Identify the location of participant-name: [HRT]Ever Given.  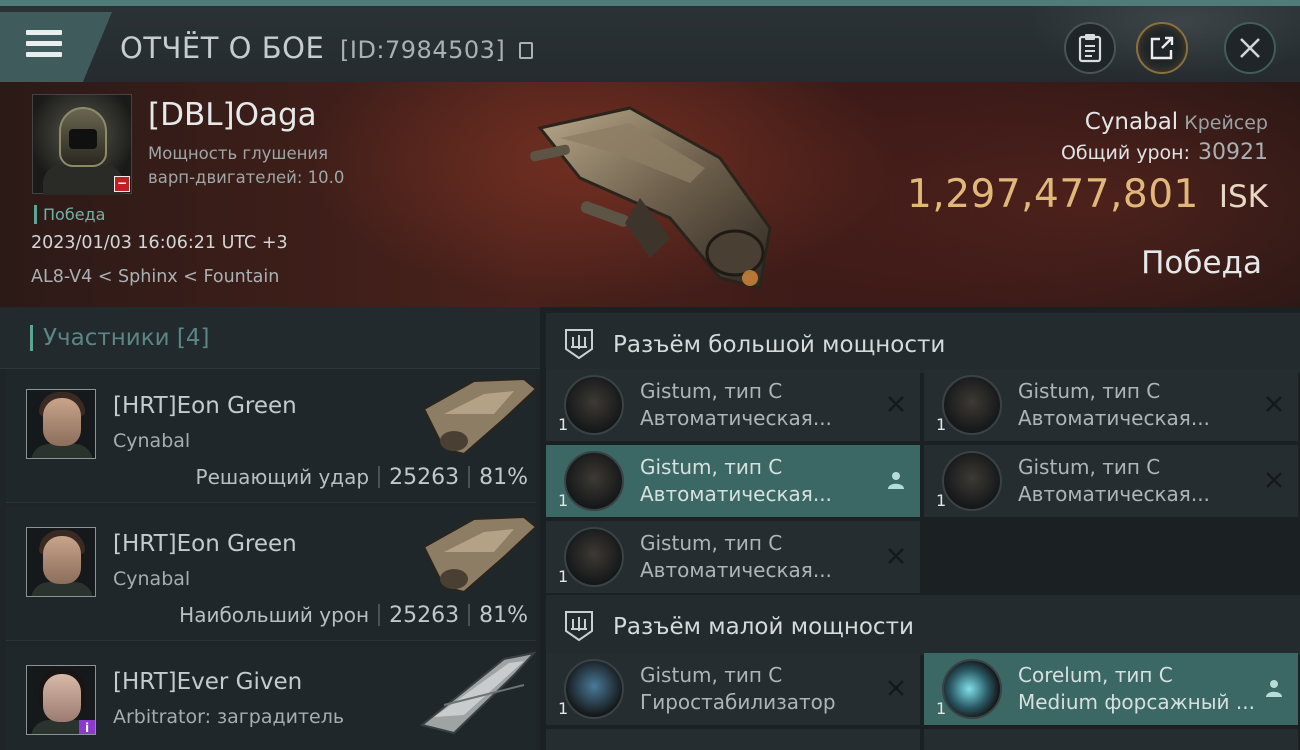
(208, 682).